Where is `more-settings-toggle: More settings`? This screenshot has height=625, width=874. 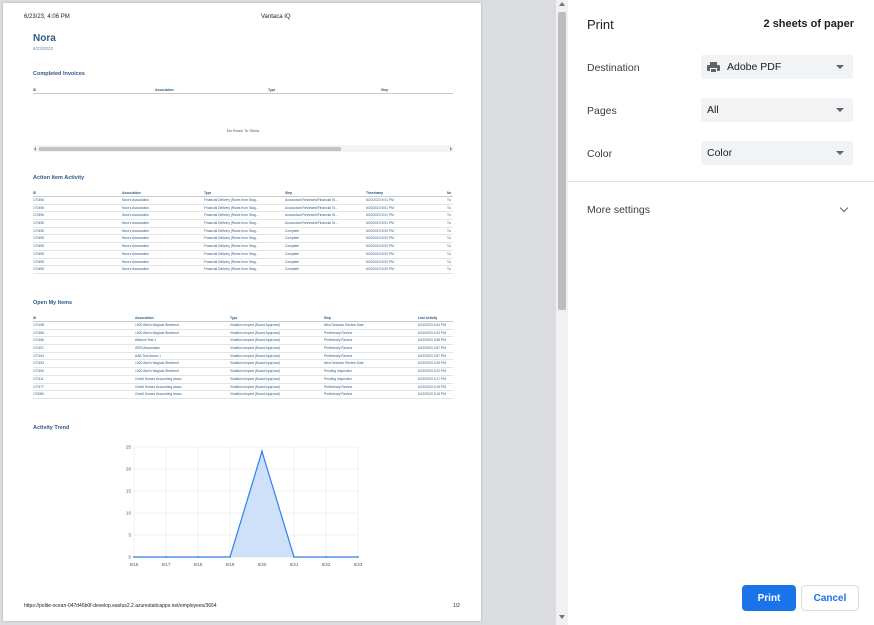 more-settings-toggle: More settings is located at coordinates (618, 210).